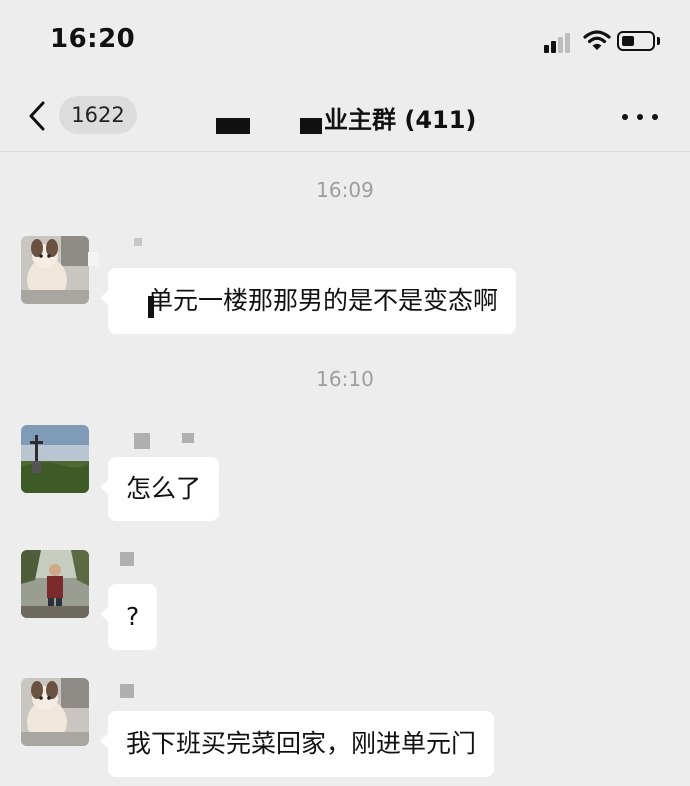  I want to click on landscape-cross-photo-avatar, so click(55, 459).